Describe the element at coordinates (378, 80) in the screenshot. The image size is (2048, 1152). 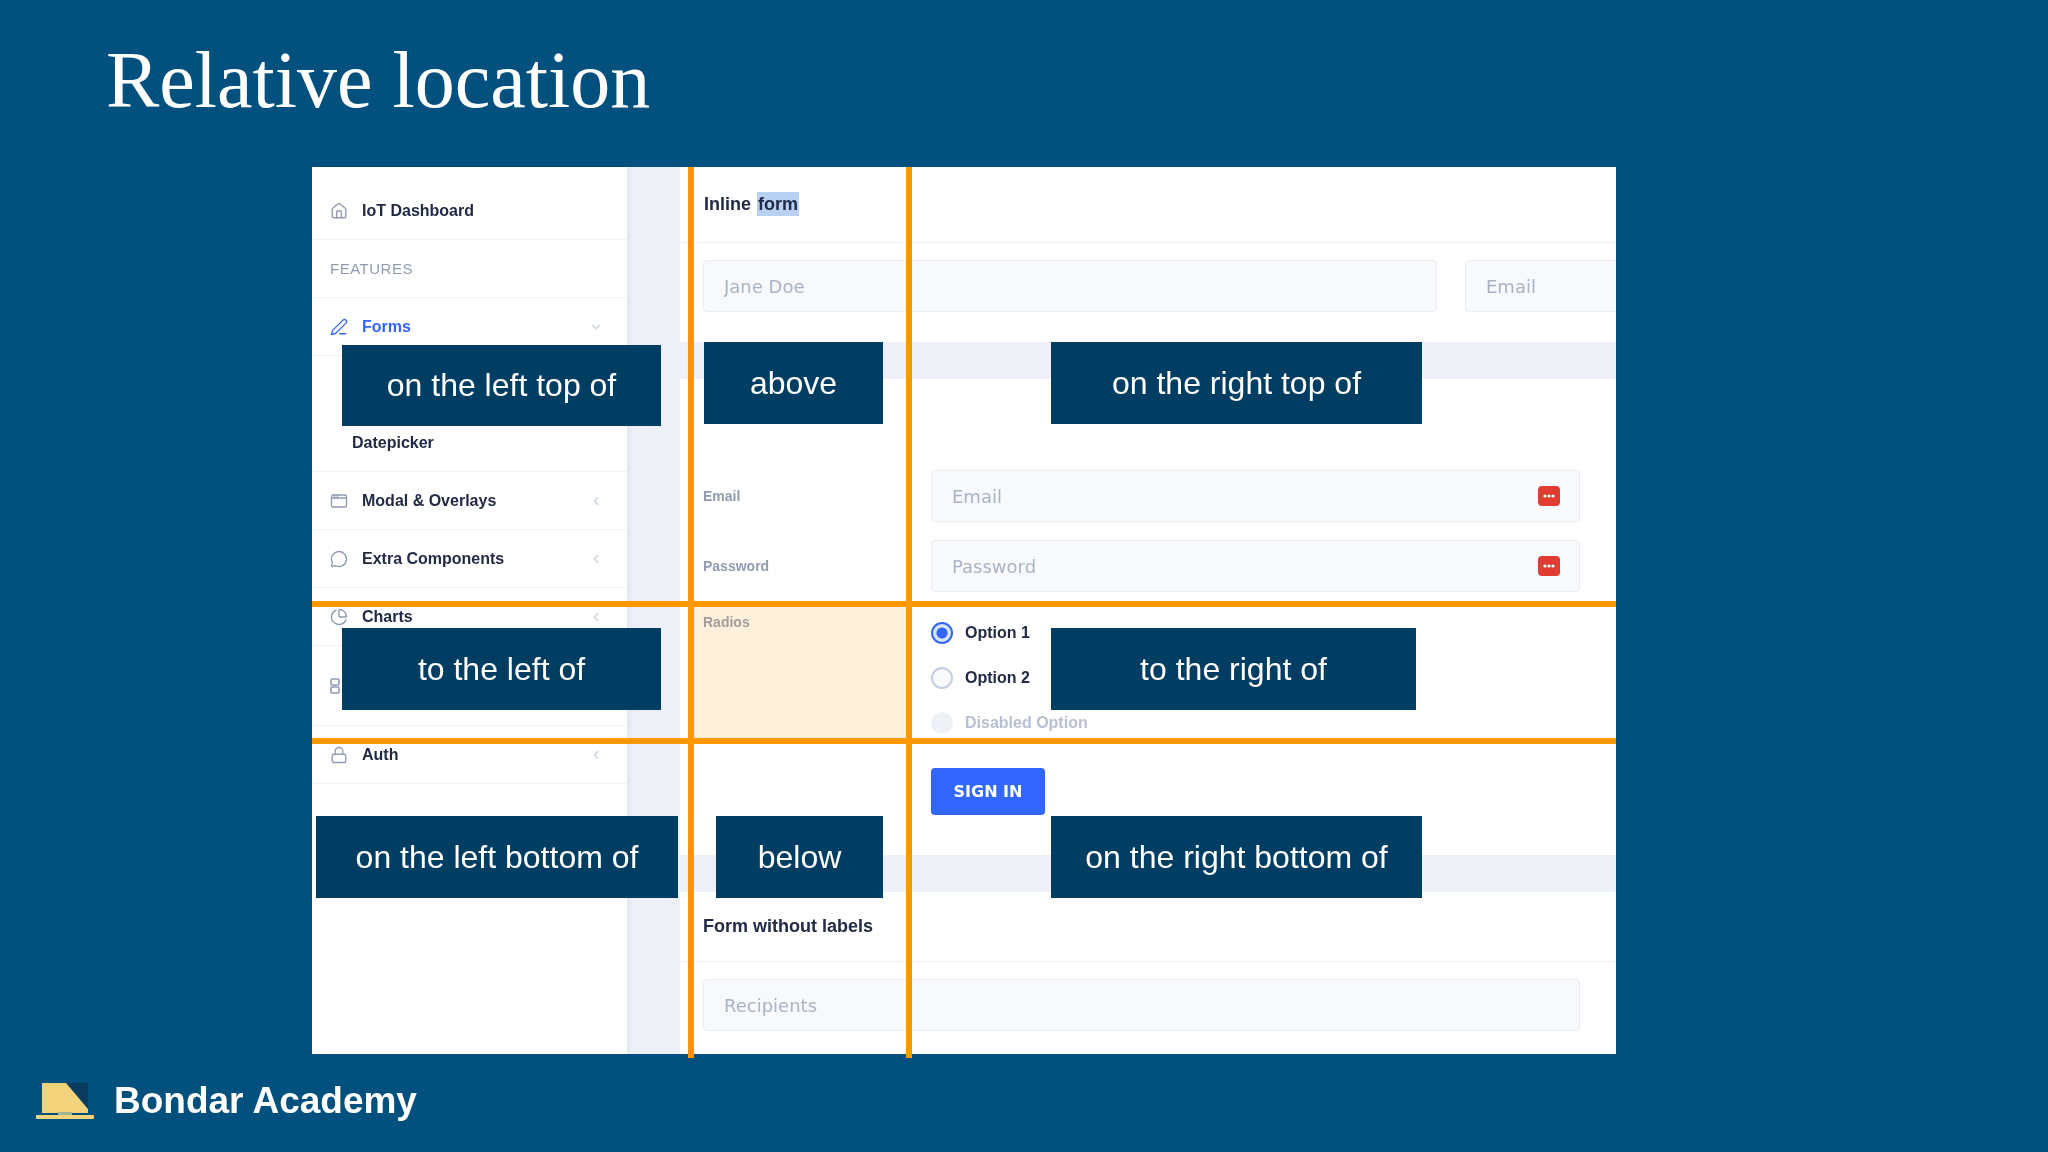
I see `slide-title: Relative location` at that location.